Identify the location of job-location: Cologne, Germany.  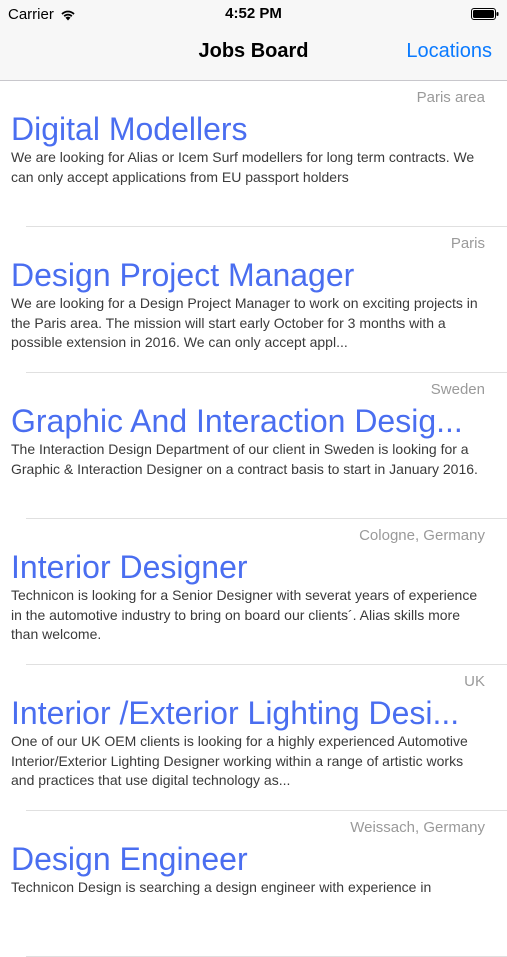
(422, 535).